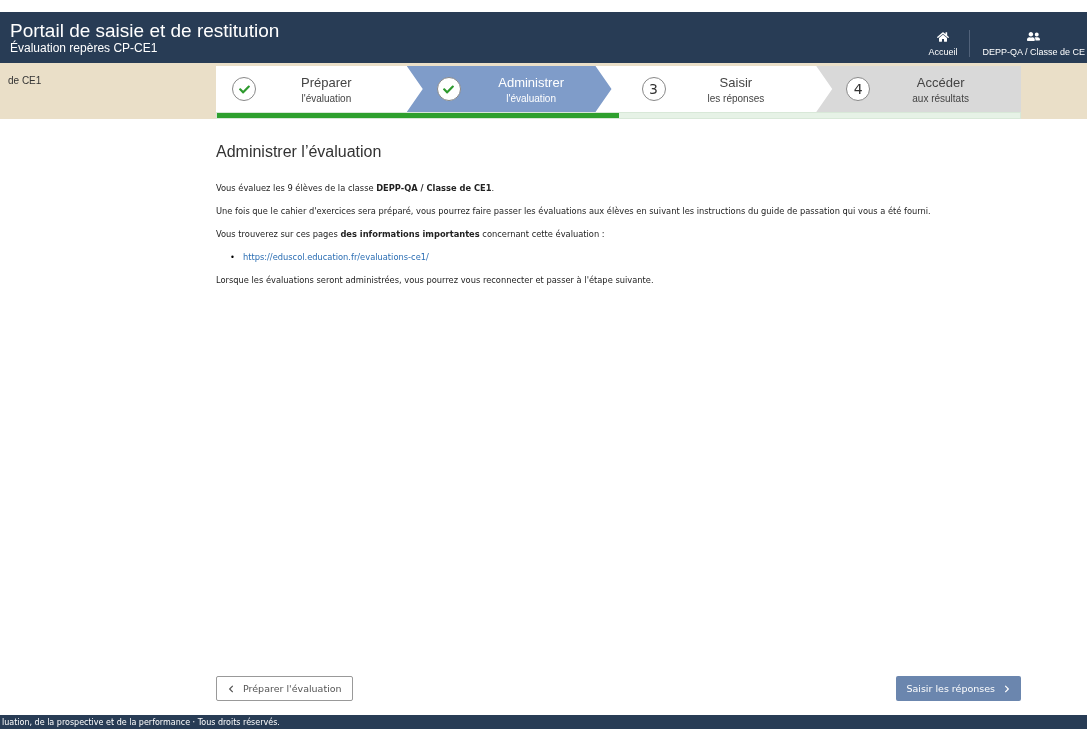 The image size is (1087, 729). I want to click on next-button: Saisir les réponses, so click(958, 688).